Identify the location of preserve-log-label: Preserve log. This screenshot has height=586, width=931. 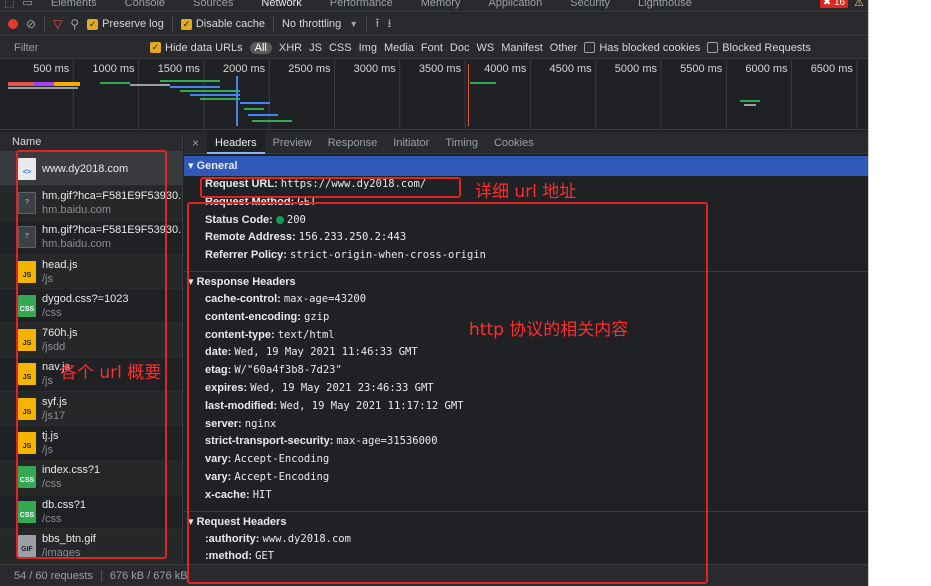
(133, 24).